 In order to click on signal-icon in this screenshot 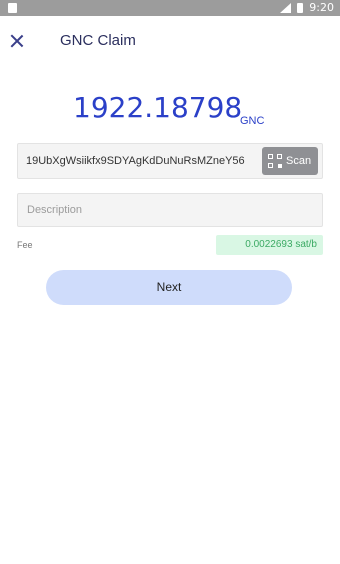, I will do `click(285, 8)`.